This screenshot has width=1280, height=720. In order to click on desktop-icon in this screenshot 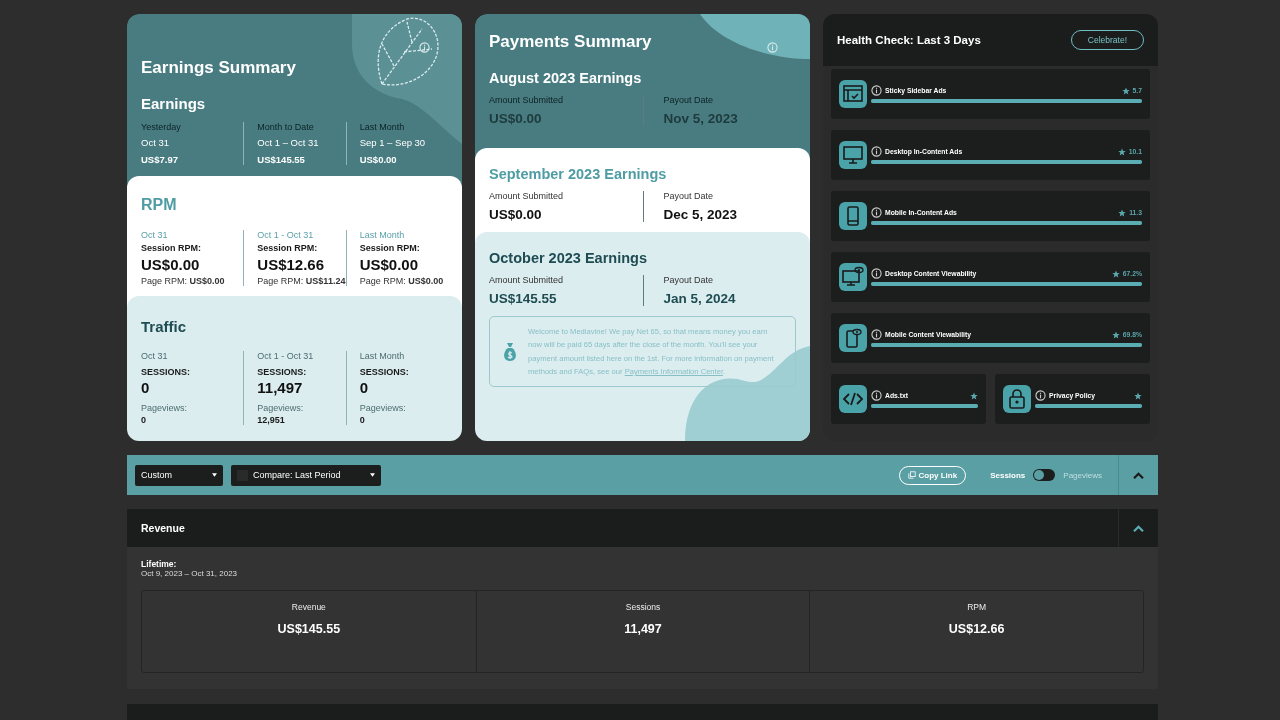, I will do `click(853, 155)`.